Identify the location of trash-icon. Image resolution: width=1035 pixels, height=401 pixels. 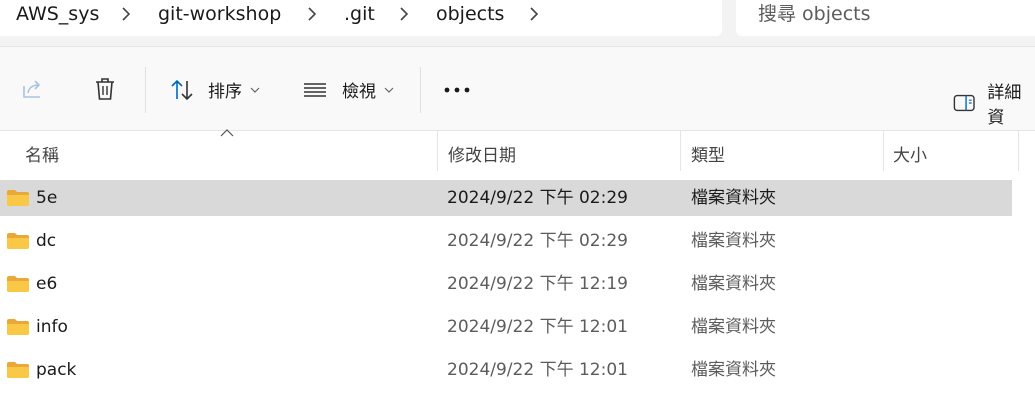
(105, 89).